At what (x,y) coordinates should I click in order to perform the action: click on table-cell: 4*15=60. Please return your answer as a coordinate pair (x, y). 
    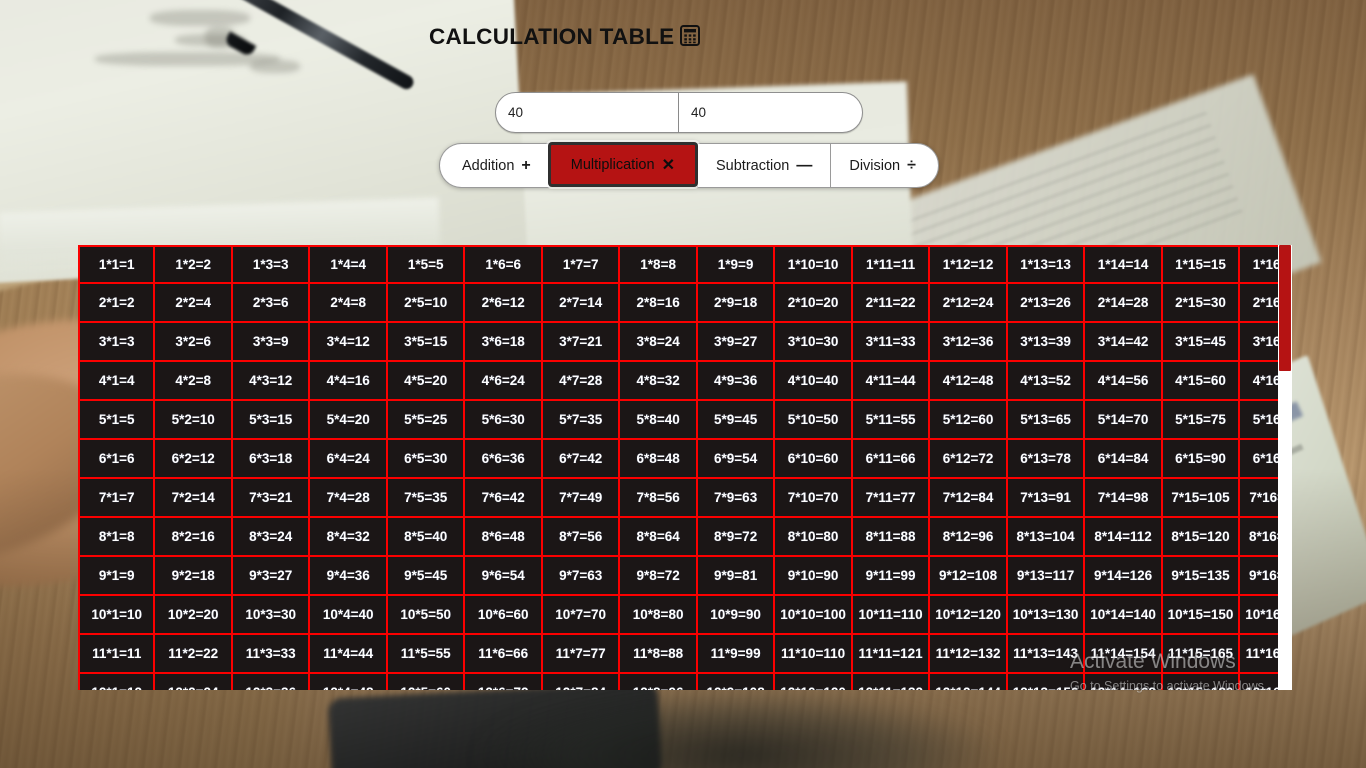
    Looking at the image, I should click on (1201, 381).